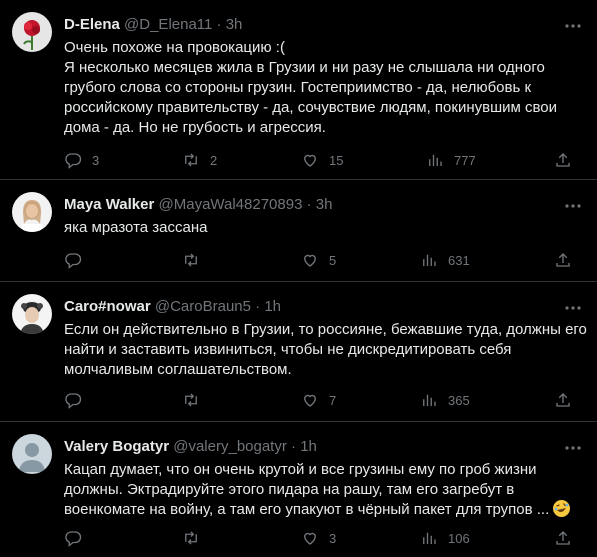  Describe the element at coordinates (451, 160) in the screenshot. I see `views-button: 777` at that location.